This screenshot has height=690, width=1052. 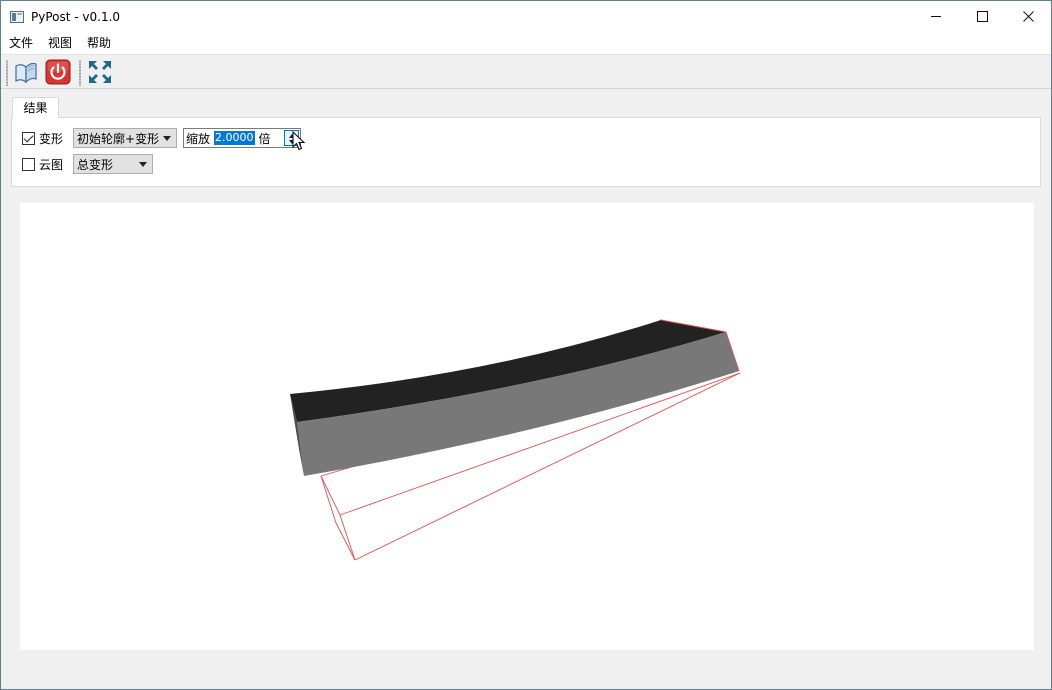 I want to click on close-icon, so click(x=1028, y=16).